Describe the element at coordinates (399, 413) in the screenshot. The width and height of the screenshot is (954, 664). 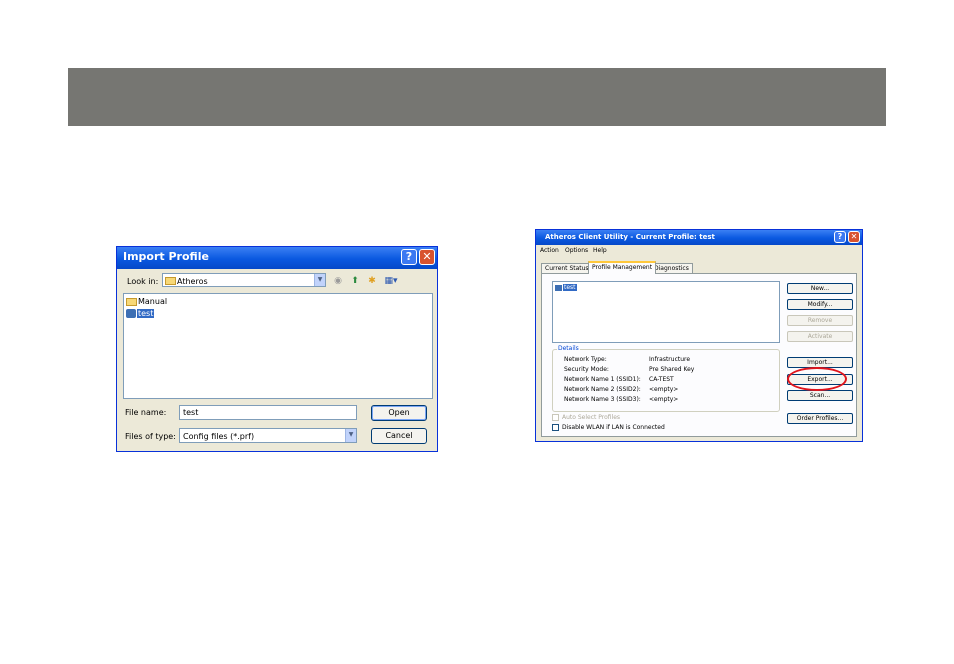
I see `open-button: Open` at that location.